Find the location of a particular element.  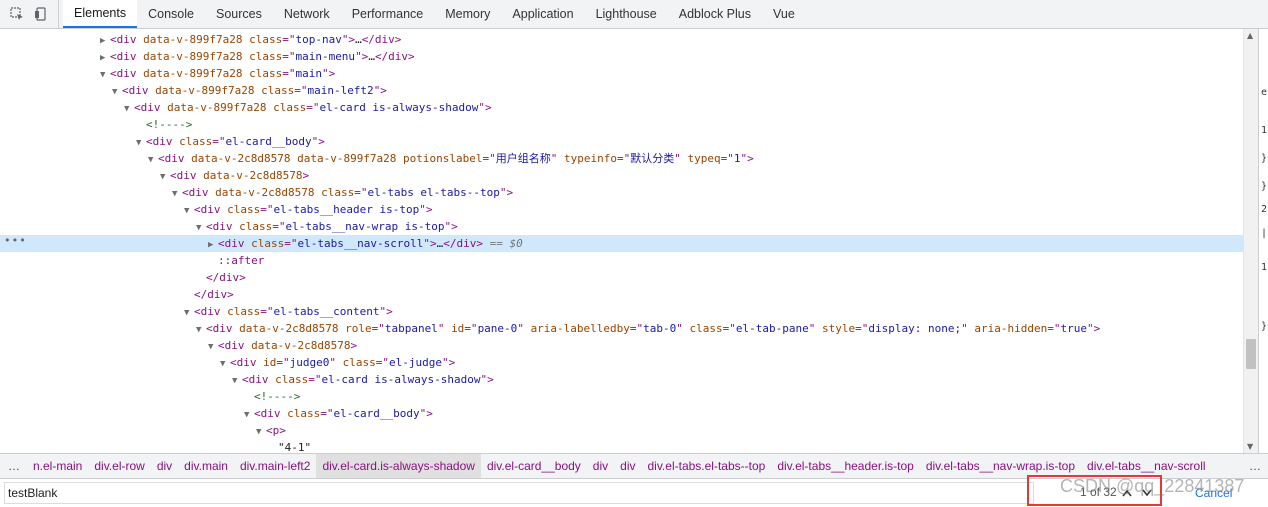

more-actions-icon: ••• is located at coordinates (15, 240).